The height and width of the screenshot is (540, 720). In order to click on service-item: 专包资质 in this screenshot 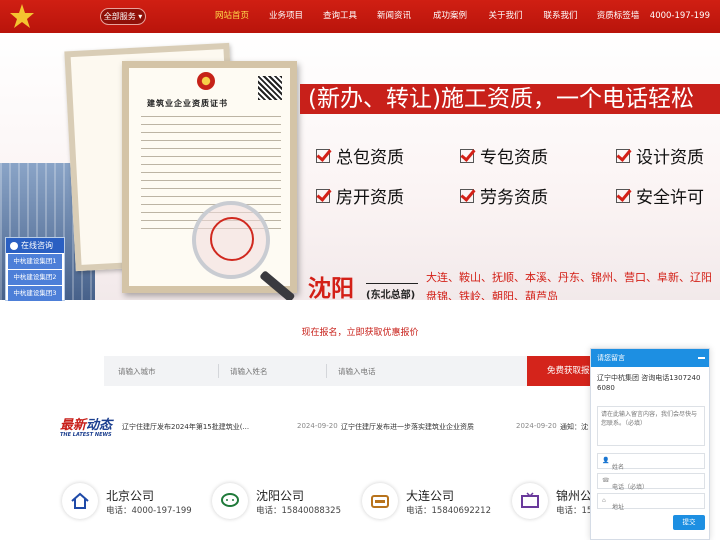, I will do `click(504, 155)`.